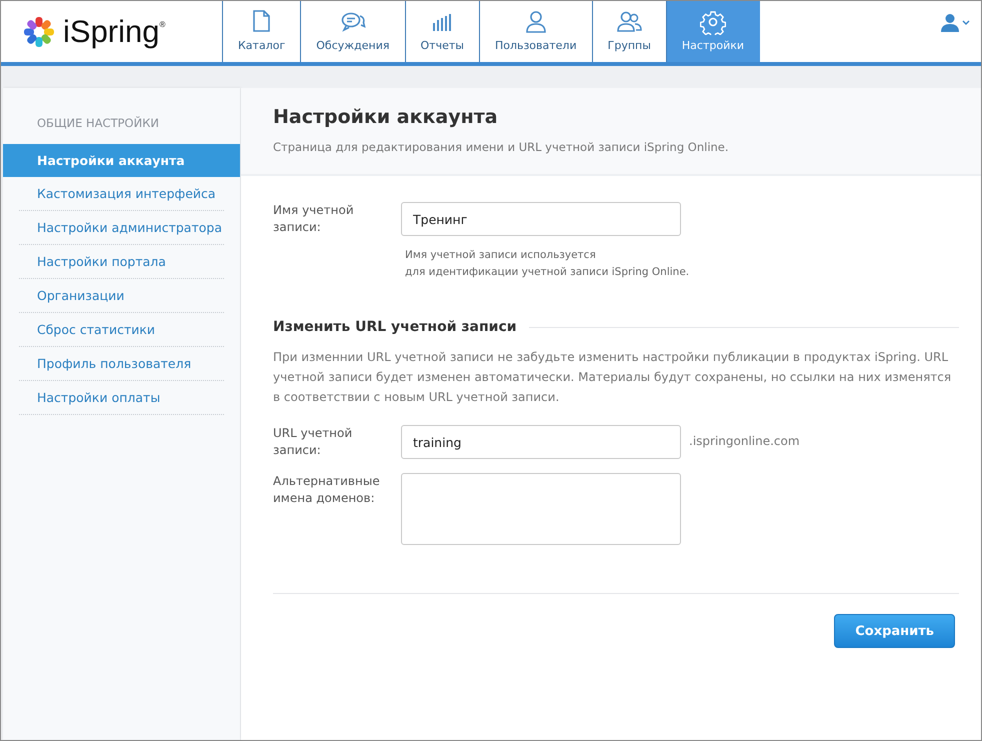 The width and height of the screenshot is (982, 741). I want to click on nav-tab: Обсуждения, so click(353, 31).